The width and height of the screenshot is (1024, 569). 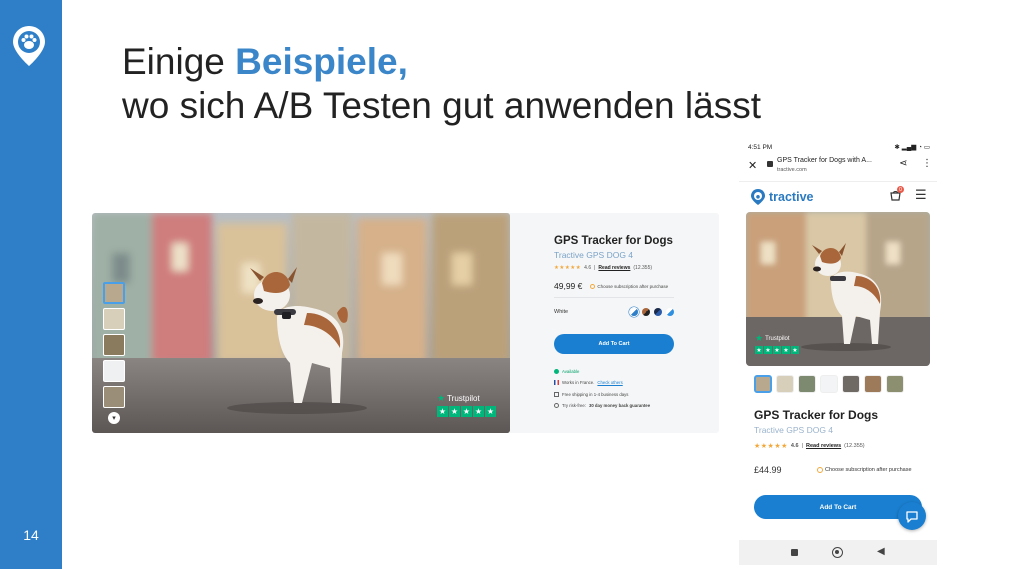 I want to click on feature-country: Works in France. Check others, so click(x=634, y=382).